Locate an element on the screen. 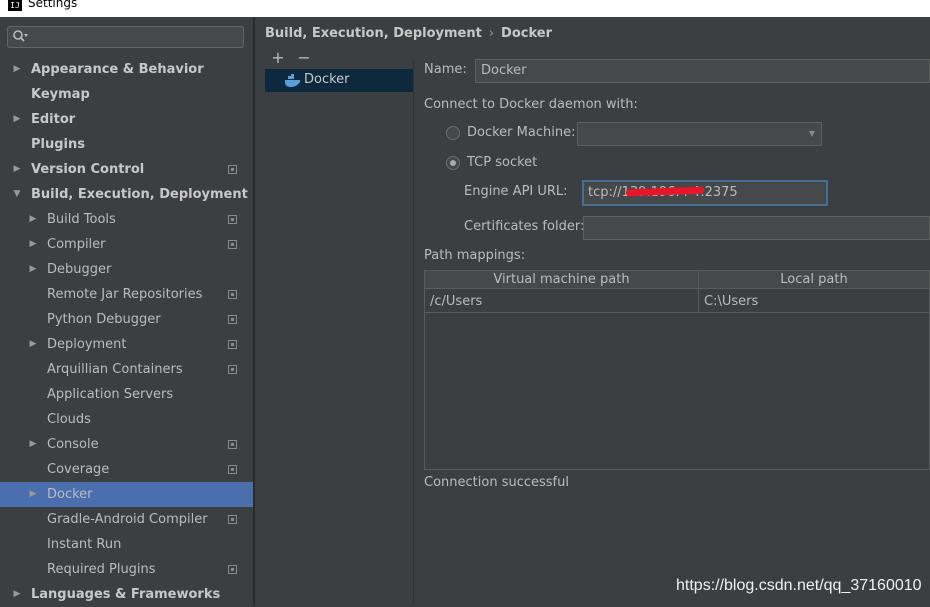 This screenshot has width=930, height=607. sidebar-item-coverage: Coverage is located at coordinates (126, 469).